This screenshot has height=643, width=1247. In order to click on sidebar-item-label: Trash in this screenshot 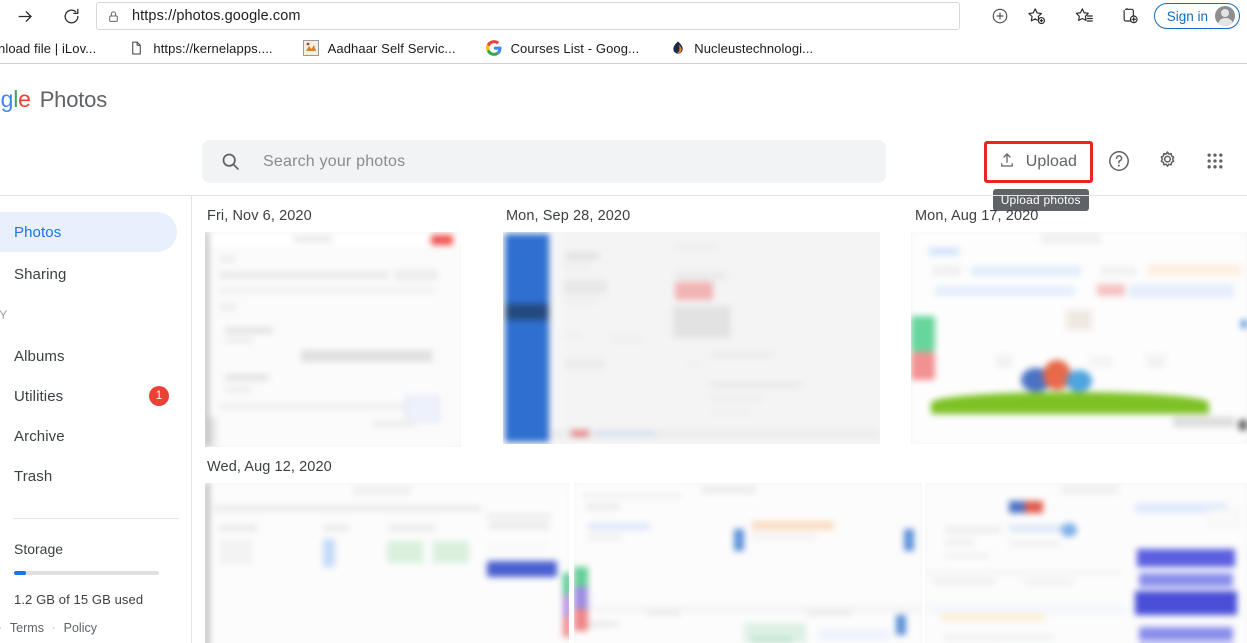, I will do `click(33, 476)`.